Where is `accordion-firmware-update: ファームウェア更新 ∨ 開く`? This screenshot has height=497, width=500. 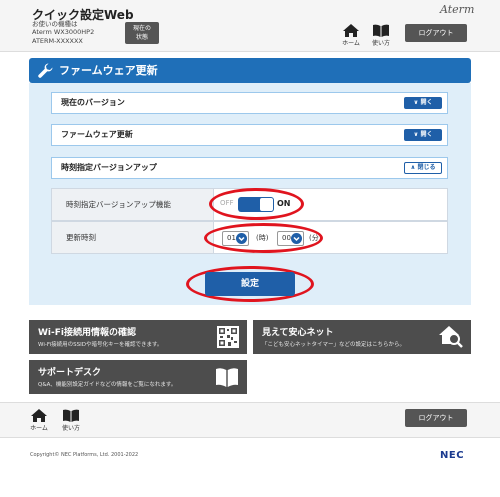
accordion-firmware-update: ファームウェア更新 ∨ 開く is located at coordinates (249, 135).